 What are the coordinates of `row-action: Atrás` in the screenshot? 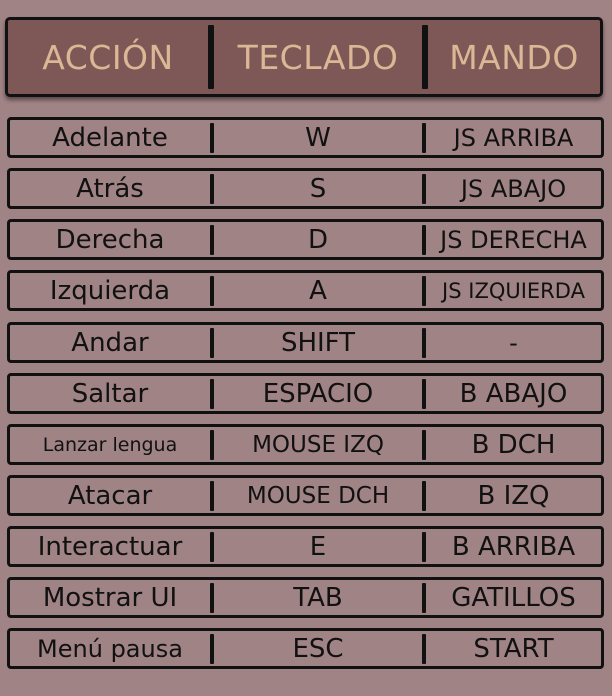 It's located at (110, 188).